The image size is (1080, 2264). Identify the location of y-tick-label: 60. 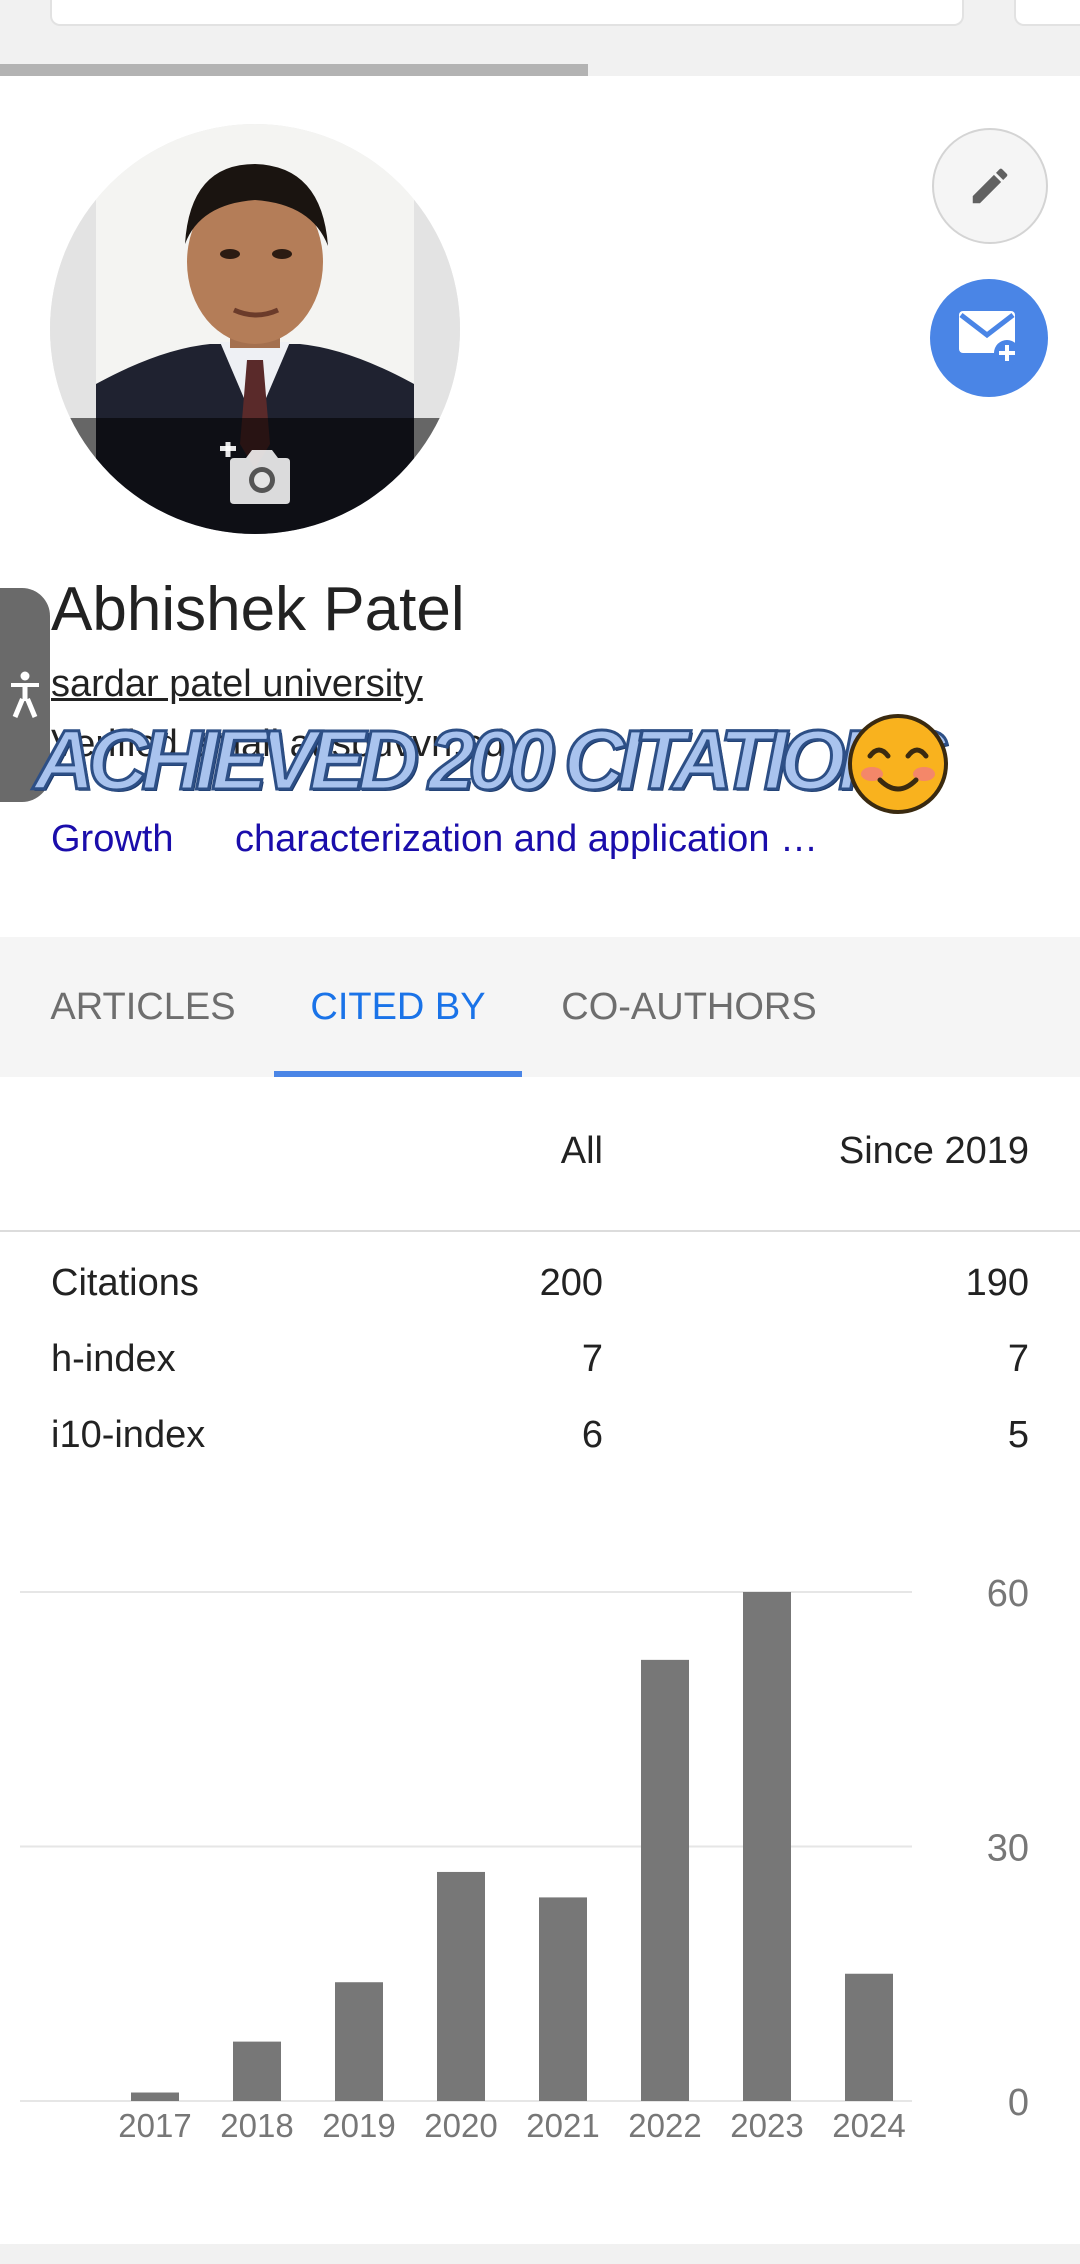
(1008, 1594).